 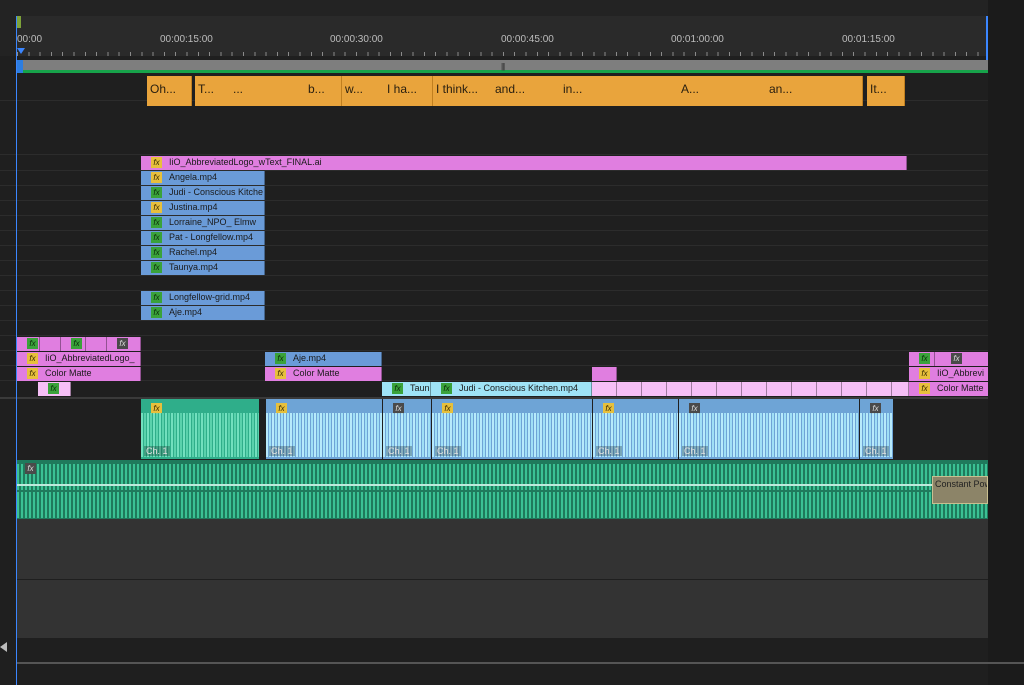 I want to click on clip-right-logo: fx IiO_Abbrevi, so click(x=949, y=374).